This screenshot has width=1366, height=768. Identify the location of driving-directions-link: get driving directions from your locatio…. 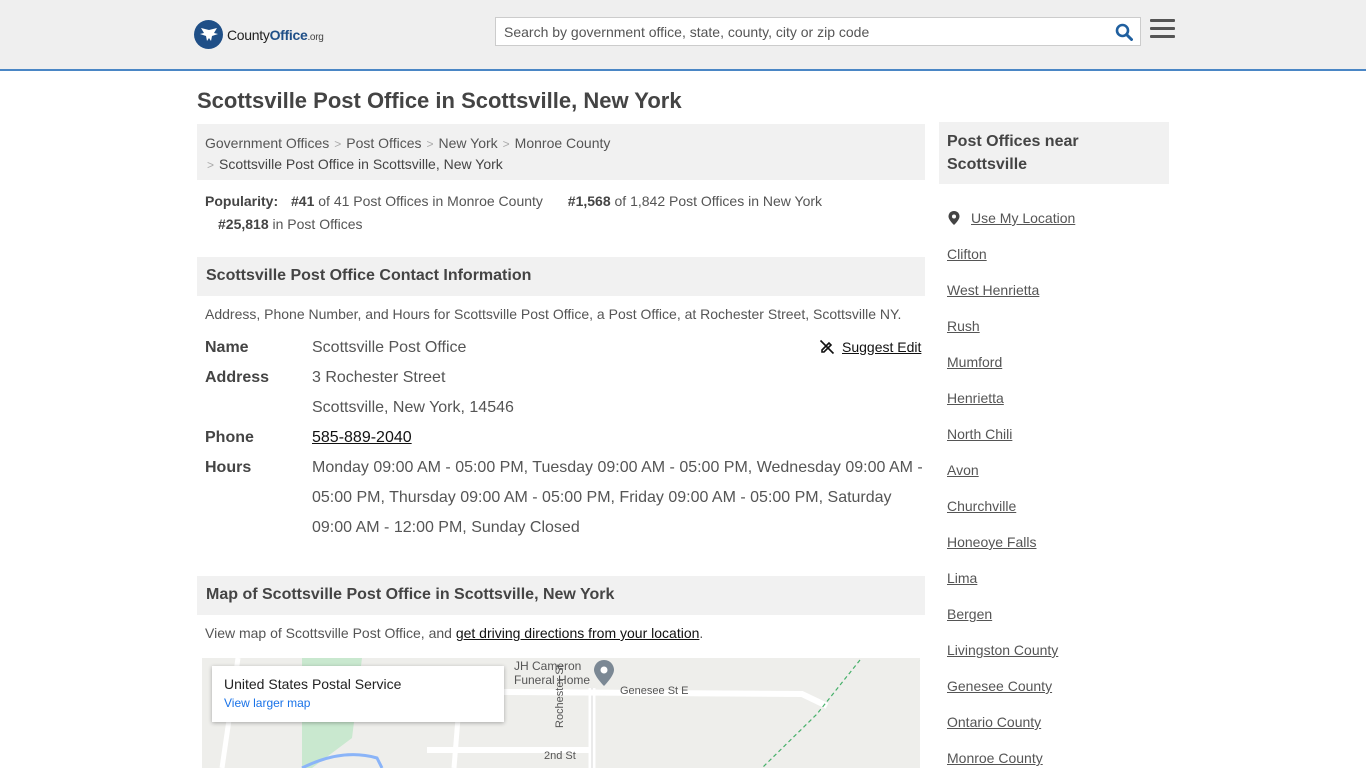
(578, 633).